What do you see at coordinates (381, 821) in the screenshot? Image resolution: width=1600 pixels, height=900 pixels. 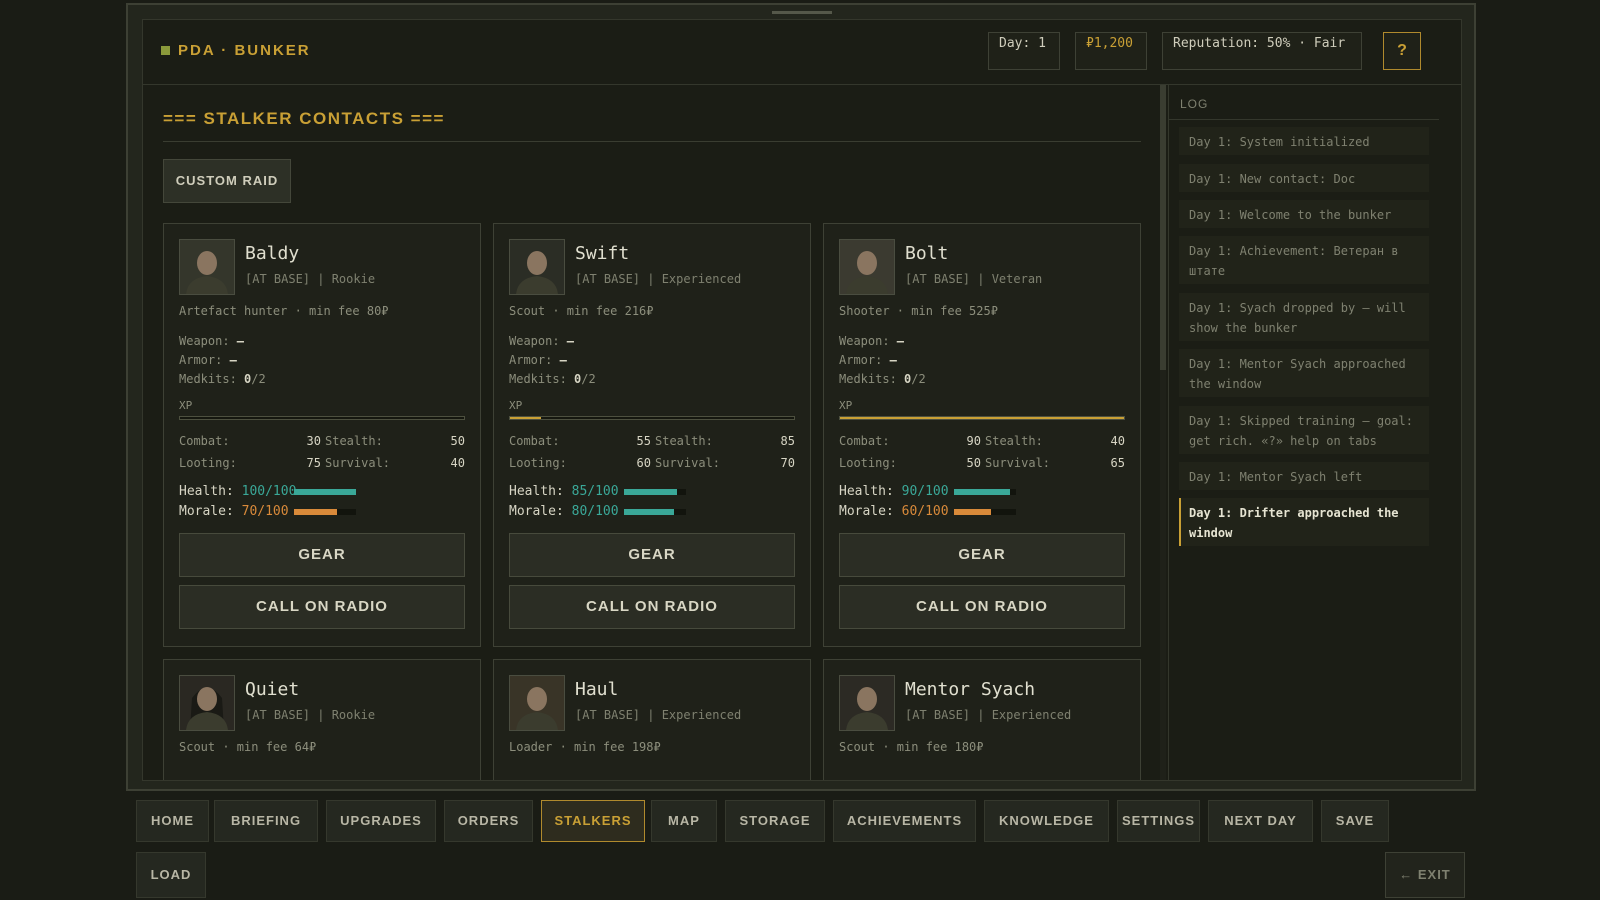 I see `nav-tab-upgrades: UPGRADES` at bounding box center [381, 821].